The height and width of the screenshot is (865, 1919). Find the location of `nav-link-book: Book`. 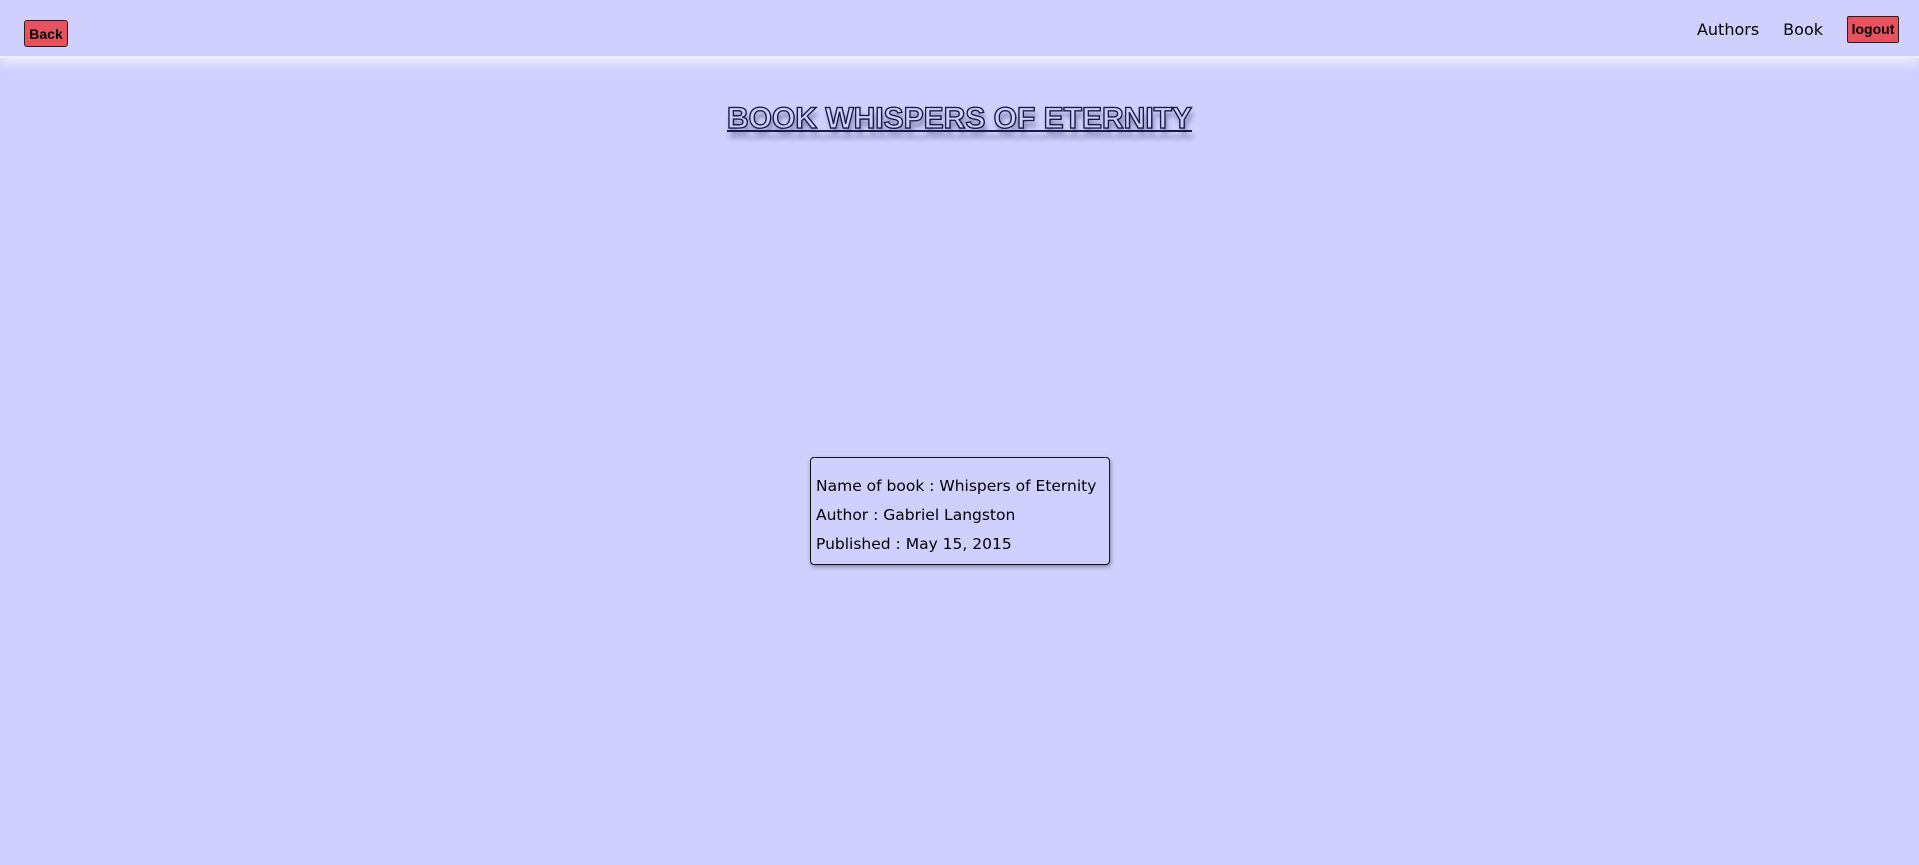

nav-link-book: Book is located at coordinates (1803, 29).